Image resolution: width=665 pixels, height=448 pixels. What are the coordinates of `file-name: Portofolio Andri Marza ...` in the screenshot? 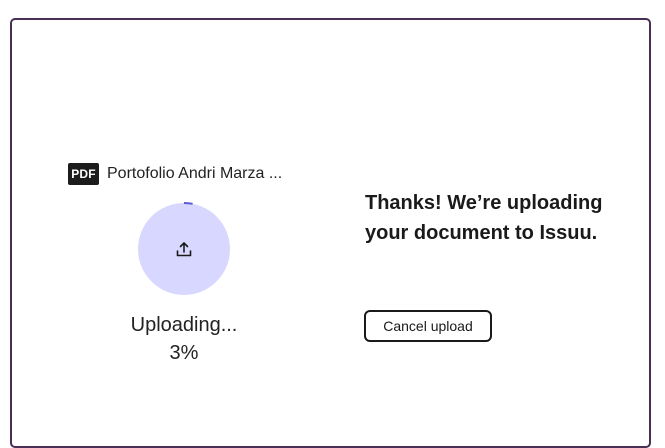 It's located at (195, 173).